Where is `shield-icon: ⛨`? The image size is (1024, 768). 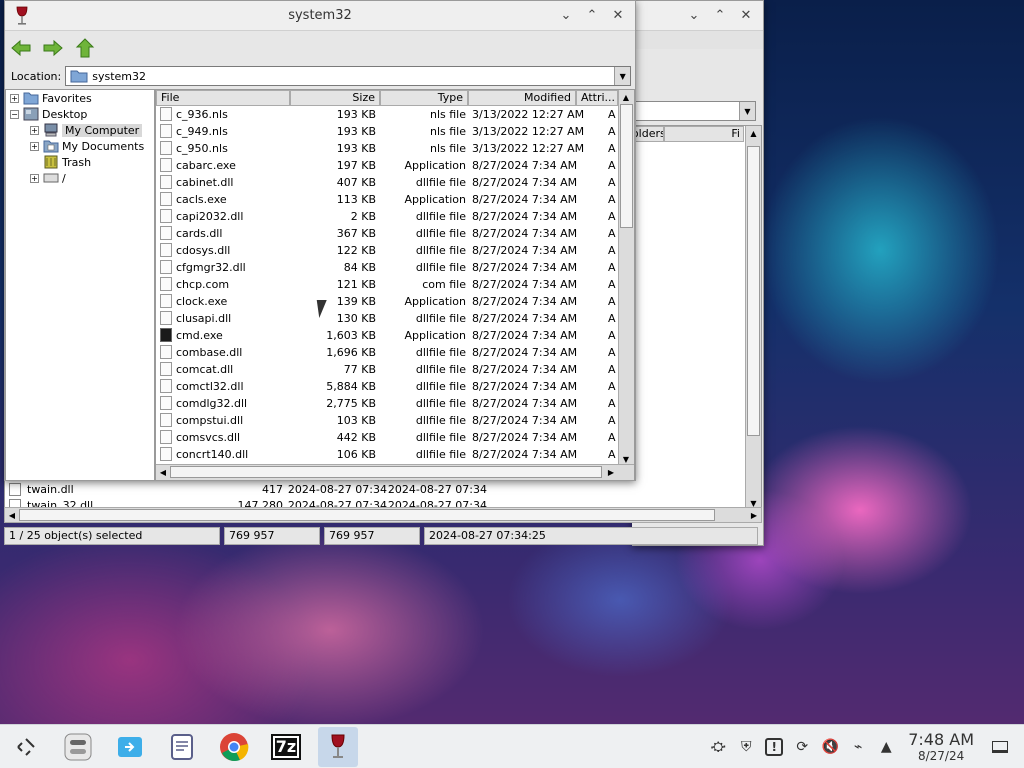 shield-icon: ⛨ is located at coordinates (746, 747).